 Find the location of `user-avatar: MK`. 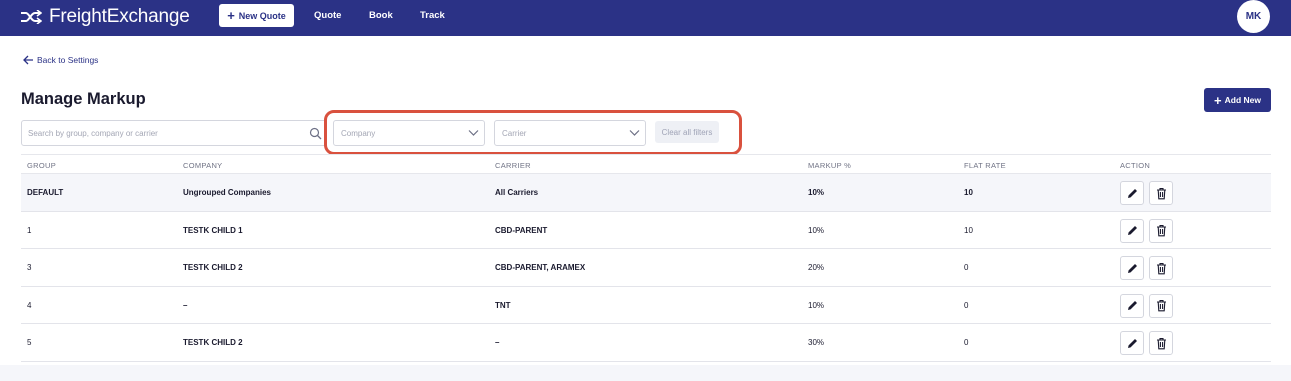

user-avatar: MK is located at coordinates (1253, 16).